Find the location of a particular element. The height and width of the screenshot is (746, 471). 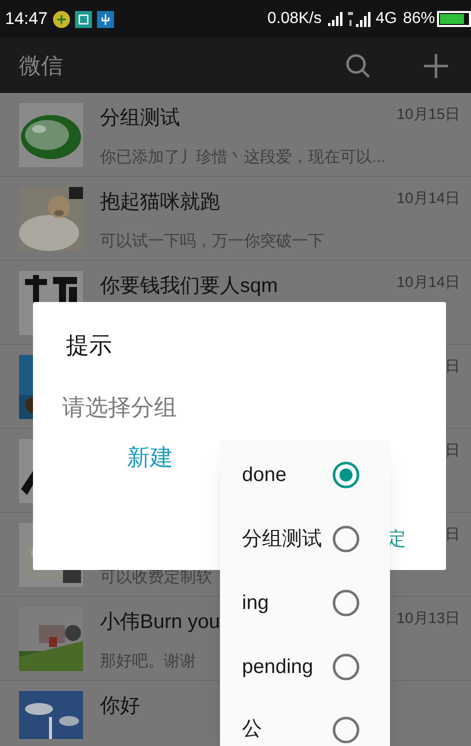

menu-option: done is located at coordinates (305, 475).